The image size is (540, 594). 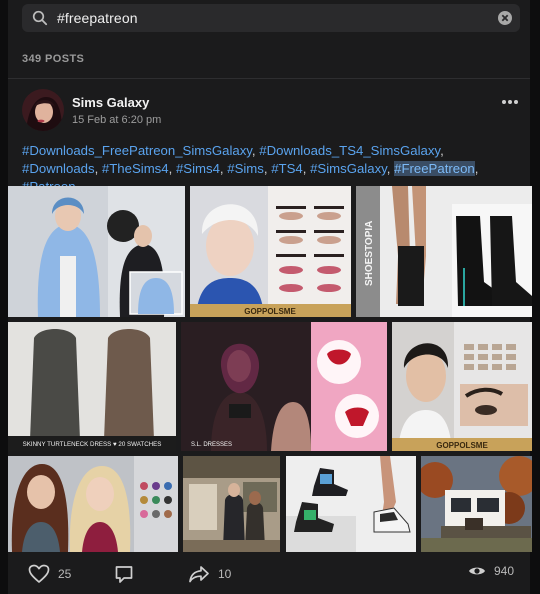 I want to click on share-button: 10, so click(x=209, y=574).